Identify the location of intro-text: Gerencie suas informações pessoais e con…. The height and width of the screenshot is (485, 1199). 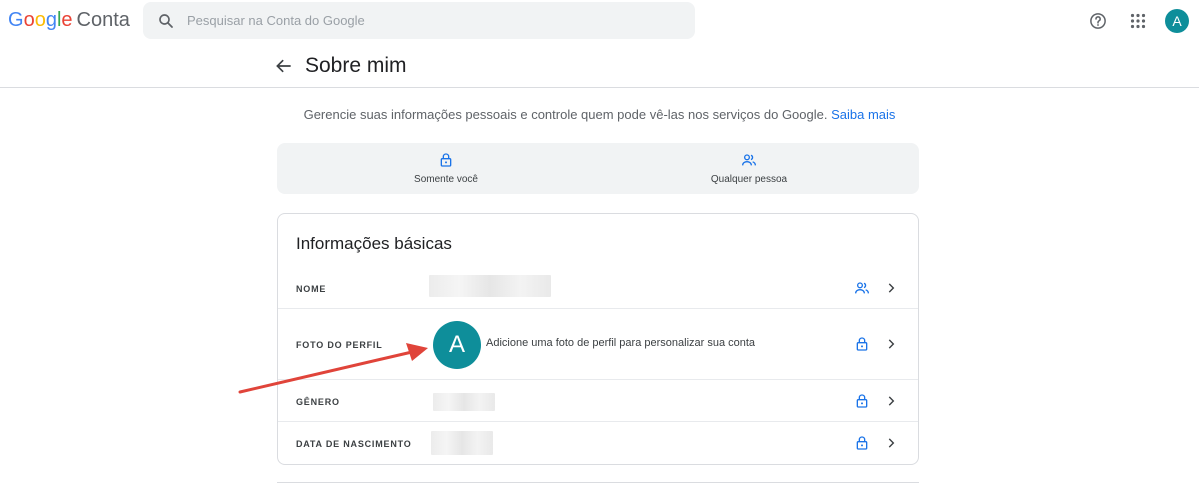
(599, 114).